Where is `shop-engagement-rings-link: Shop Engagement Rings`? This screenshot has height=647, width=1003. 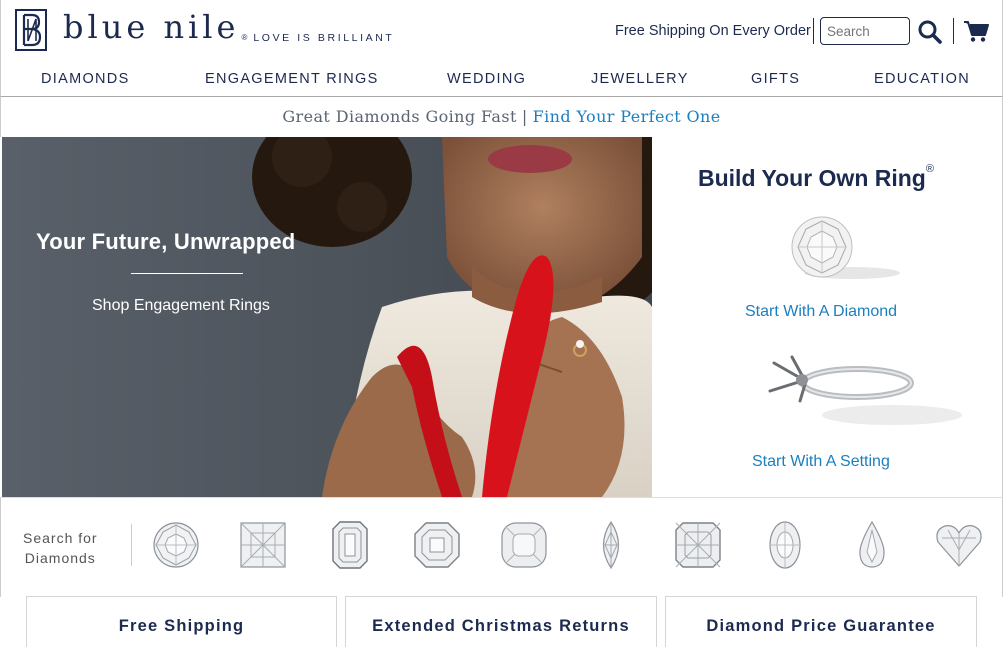
shop-engagement-rings-link: Shop Engagement Rings is located at coordinates (181, 306).